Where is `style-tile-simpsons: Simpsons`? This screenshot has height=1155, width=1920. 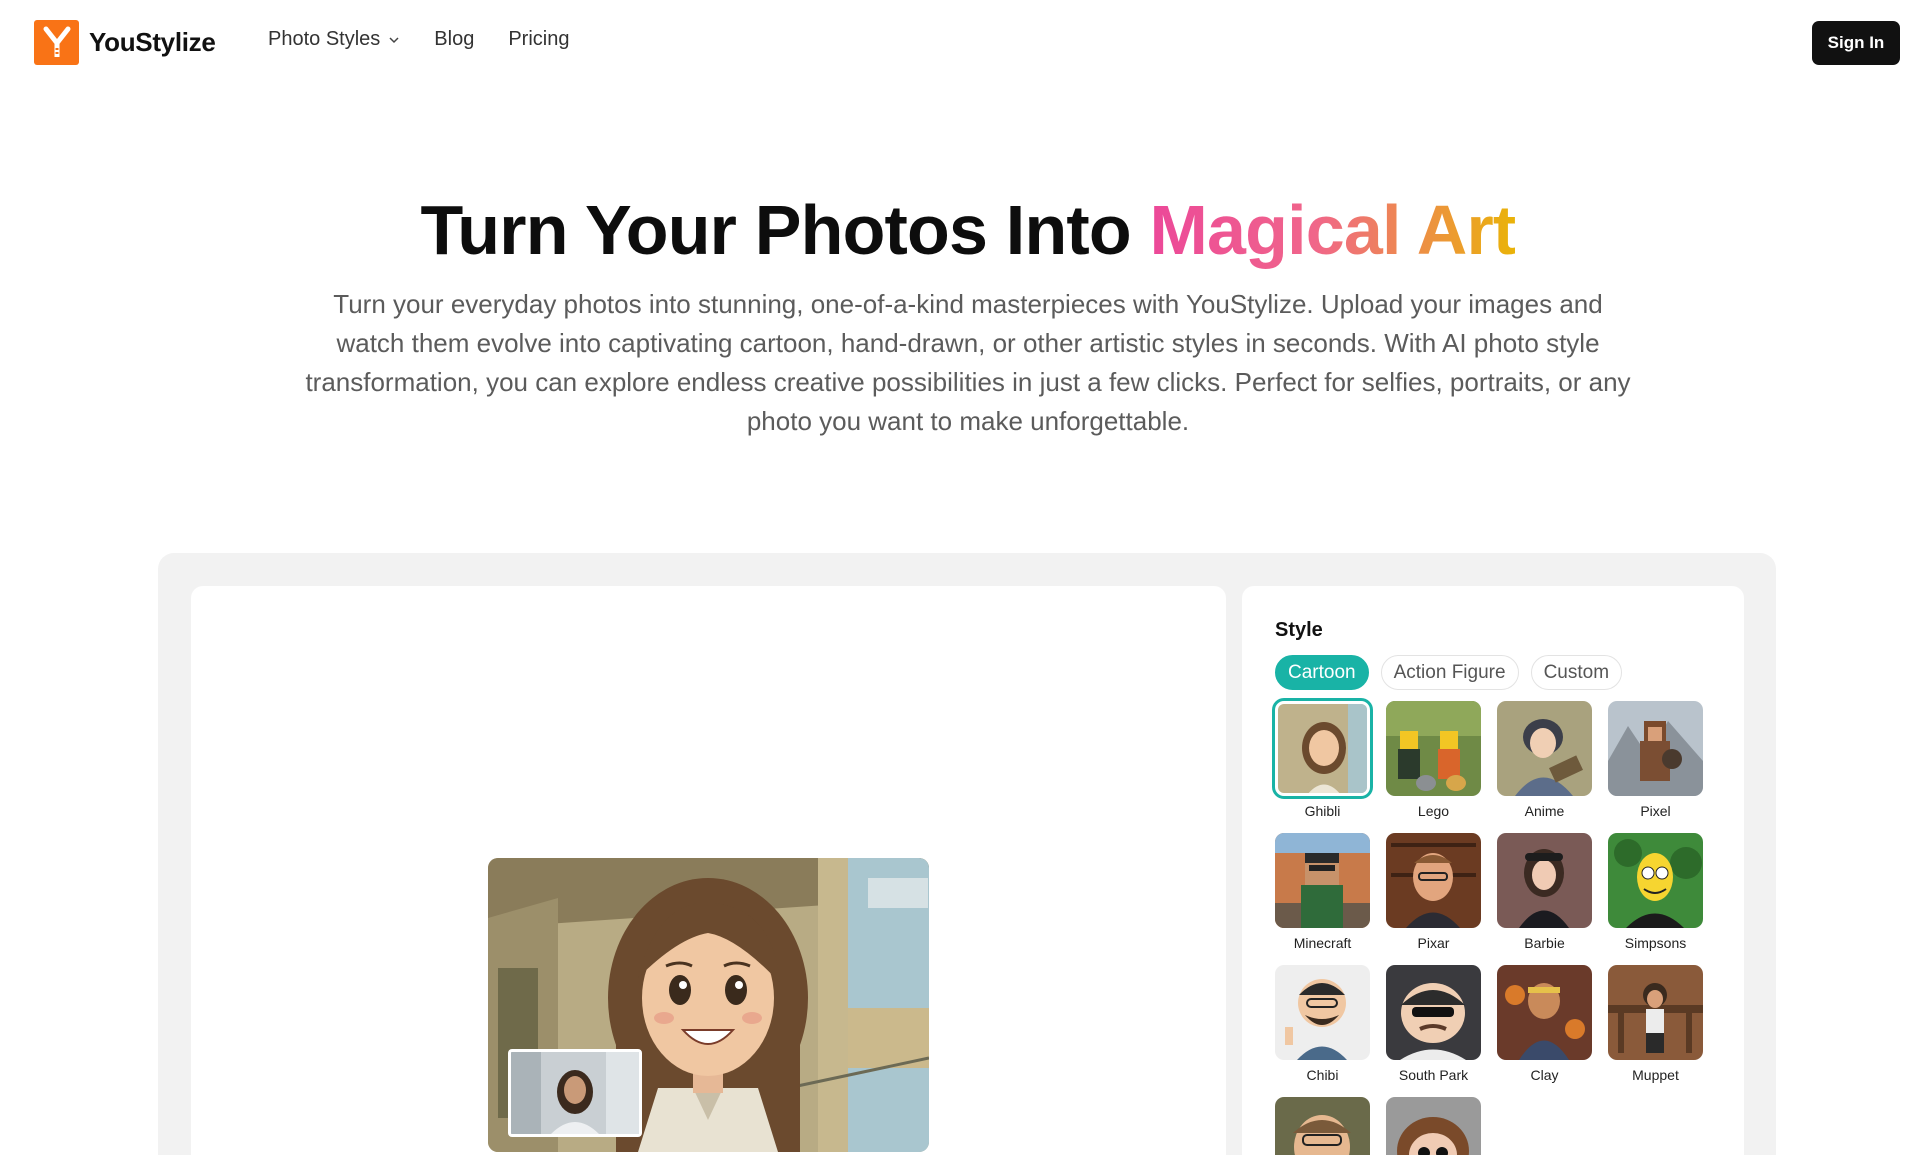
style-tile-simpsons: Simpsons is located at coordinates (1655, 892).